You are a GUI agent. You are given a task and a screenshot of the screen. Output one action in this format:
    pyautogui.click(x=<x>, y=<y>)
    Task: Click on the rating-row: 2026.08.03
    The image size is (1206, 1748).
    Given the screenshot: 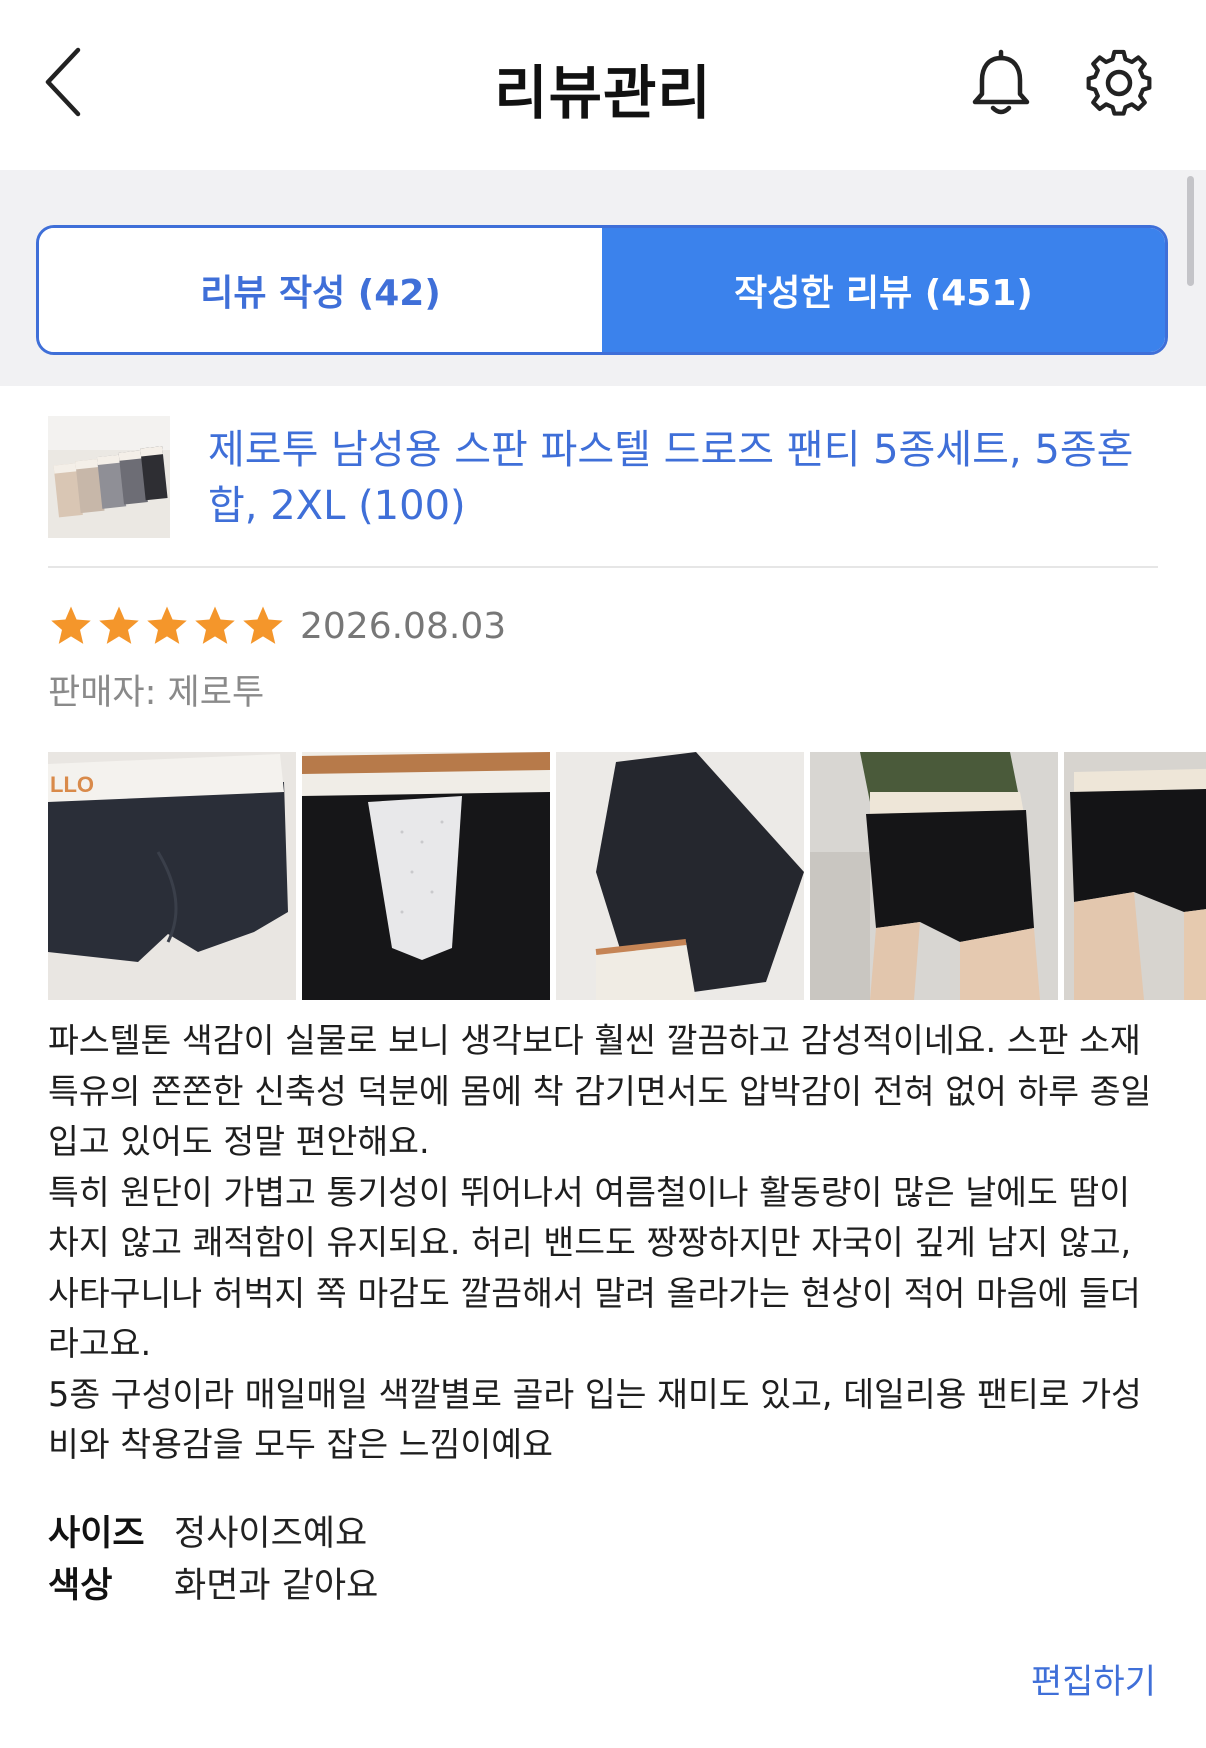 What is the action you would take?
    pyautogui.click(x=277, y=626)
    